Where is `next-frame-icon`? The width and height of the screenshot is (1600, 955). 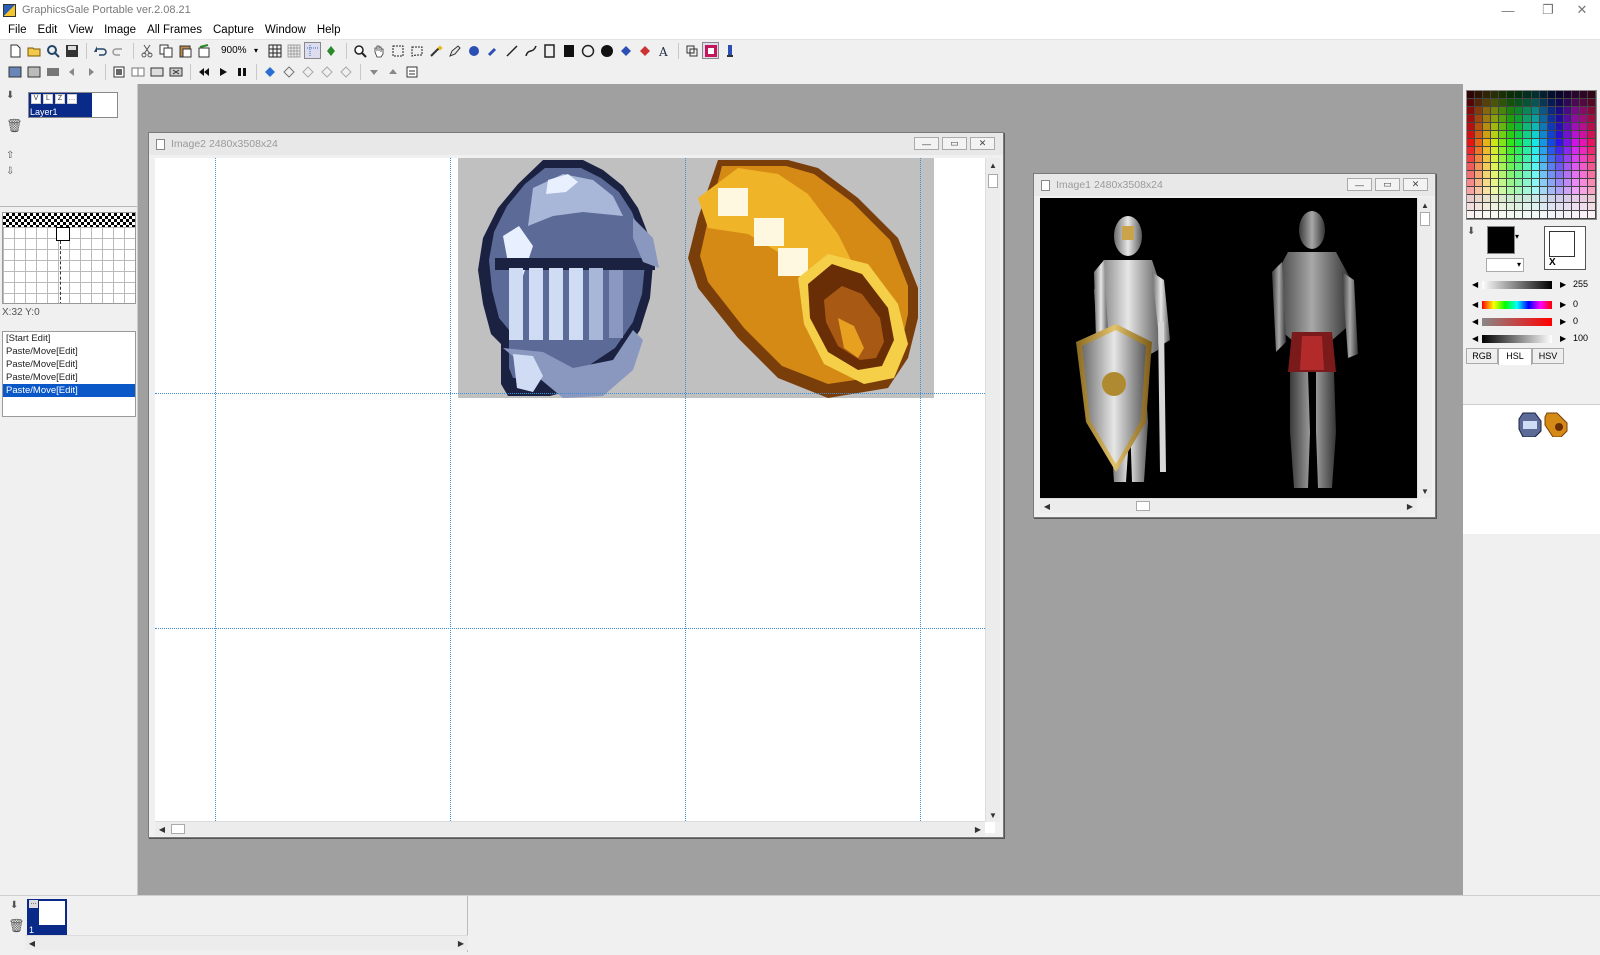 next-frame-icon is located at coordinates (90, 72).